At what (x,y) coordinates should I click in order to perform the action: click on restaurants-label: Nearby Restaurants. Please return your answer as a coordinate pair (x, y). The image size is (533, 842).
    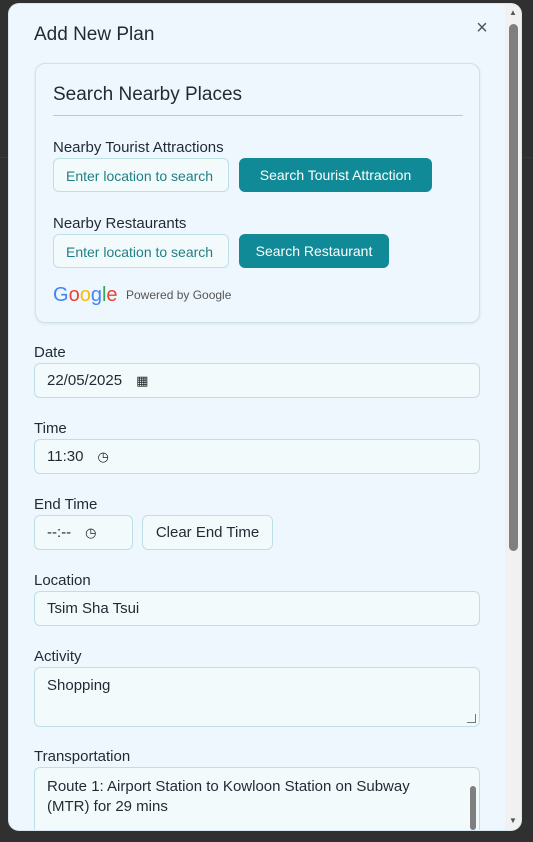
    Looking at the image, I should click on (120, 223).